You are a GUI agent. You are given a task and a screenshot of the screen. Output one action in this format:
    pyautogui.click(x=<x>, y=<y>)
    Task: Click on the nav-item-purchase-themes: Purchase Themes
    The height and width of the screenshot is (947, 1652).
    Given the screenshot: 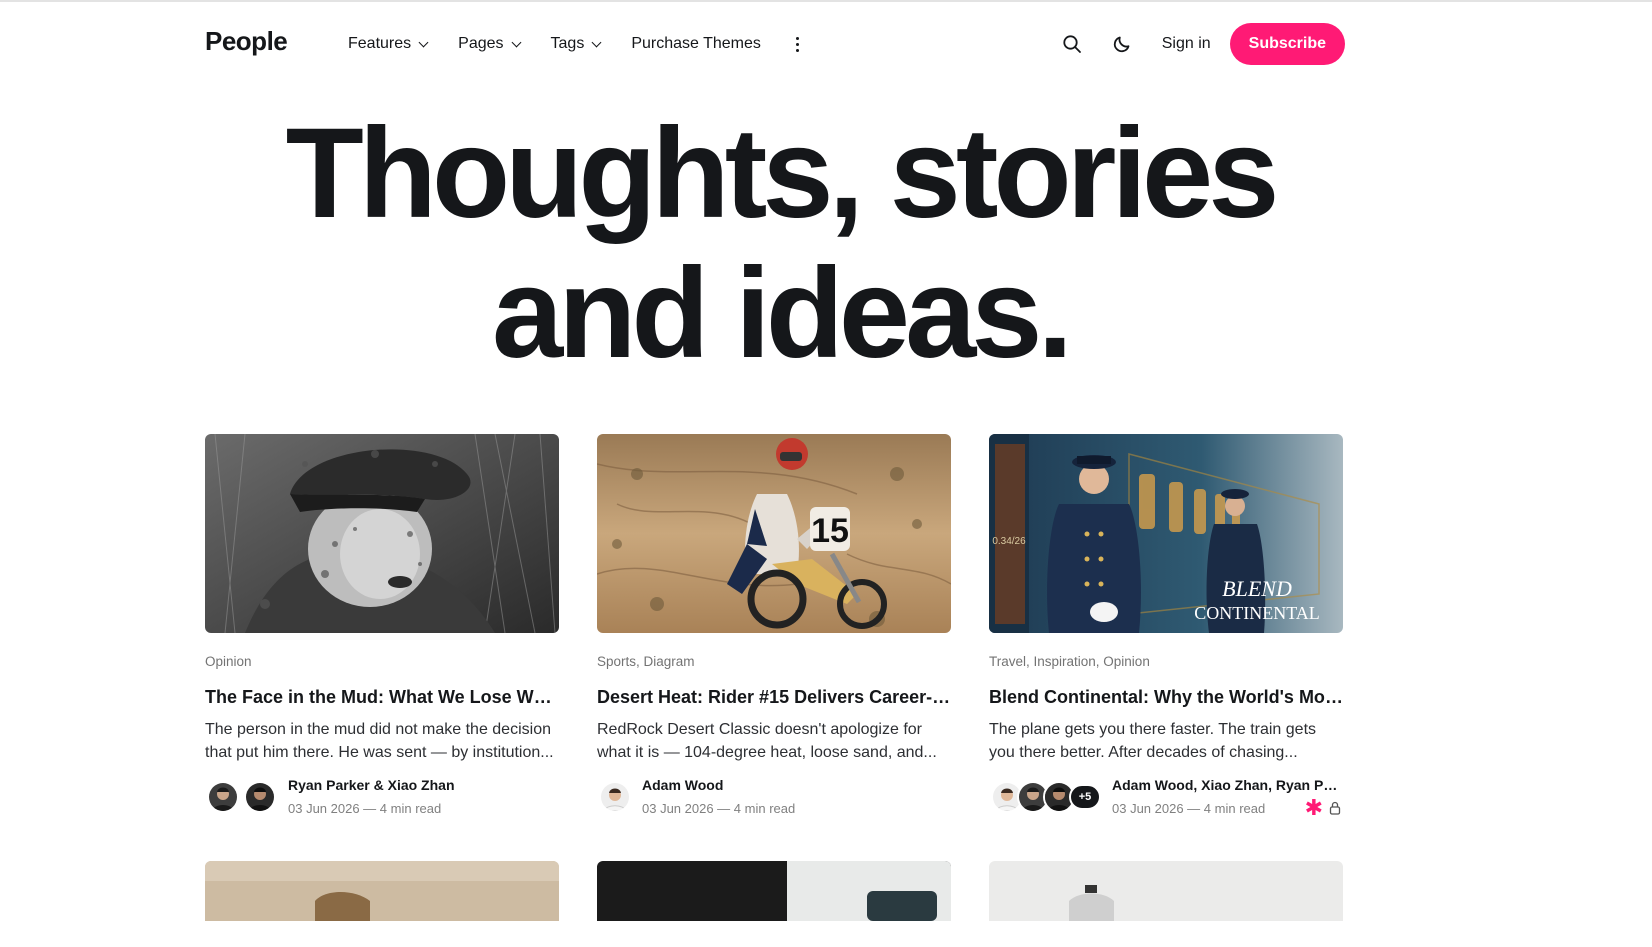 What is the action you would take?
    pyautogui.click(x=696, y=44)
    